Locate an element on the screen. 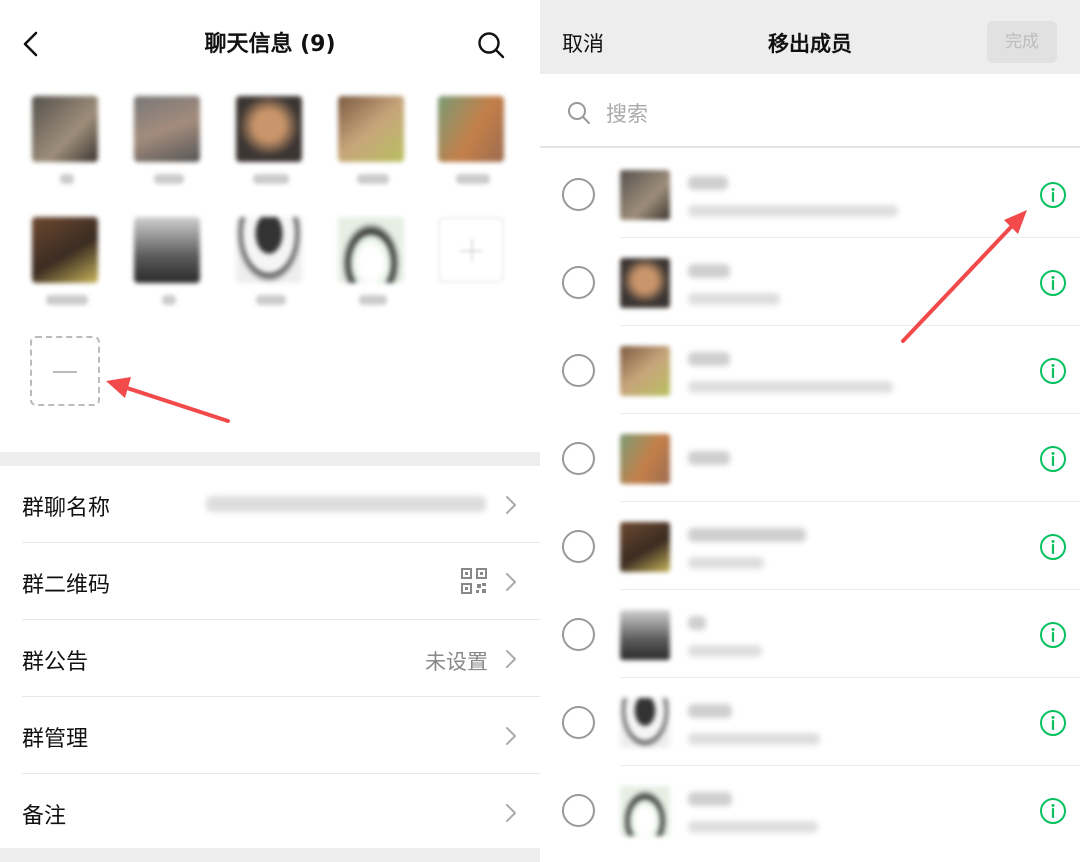 The image size is (1080, 862). group-name-value is located at coordinates (346, 504).